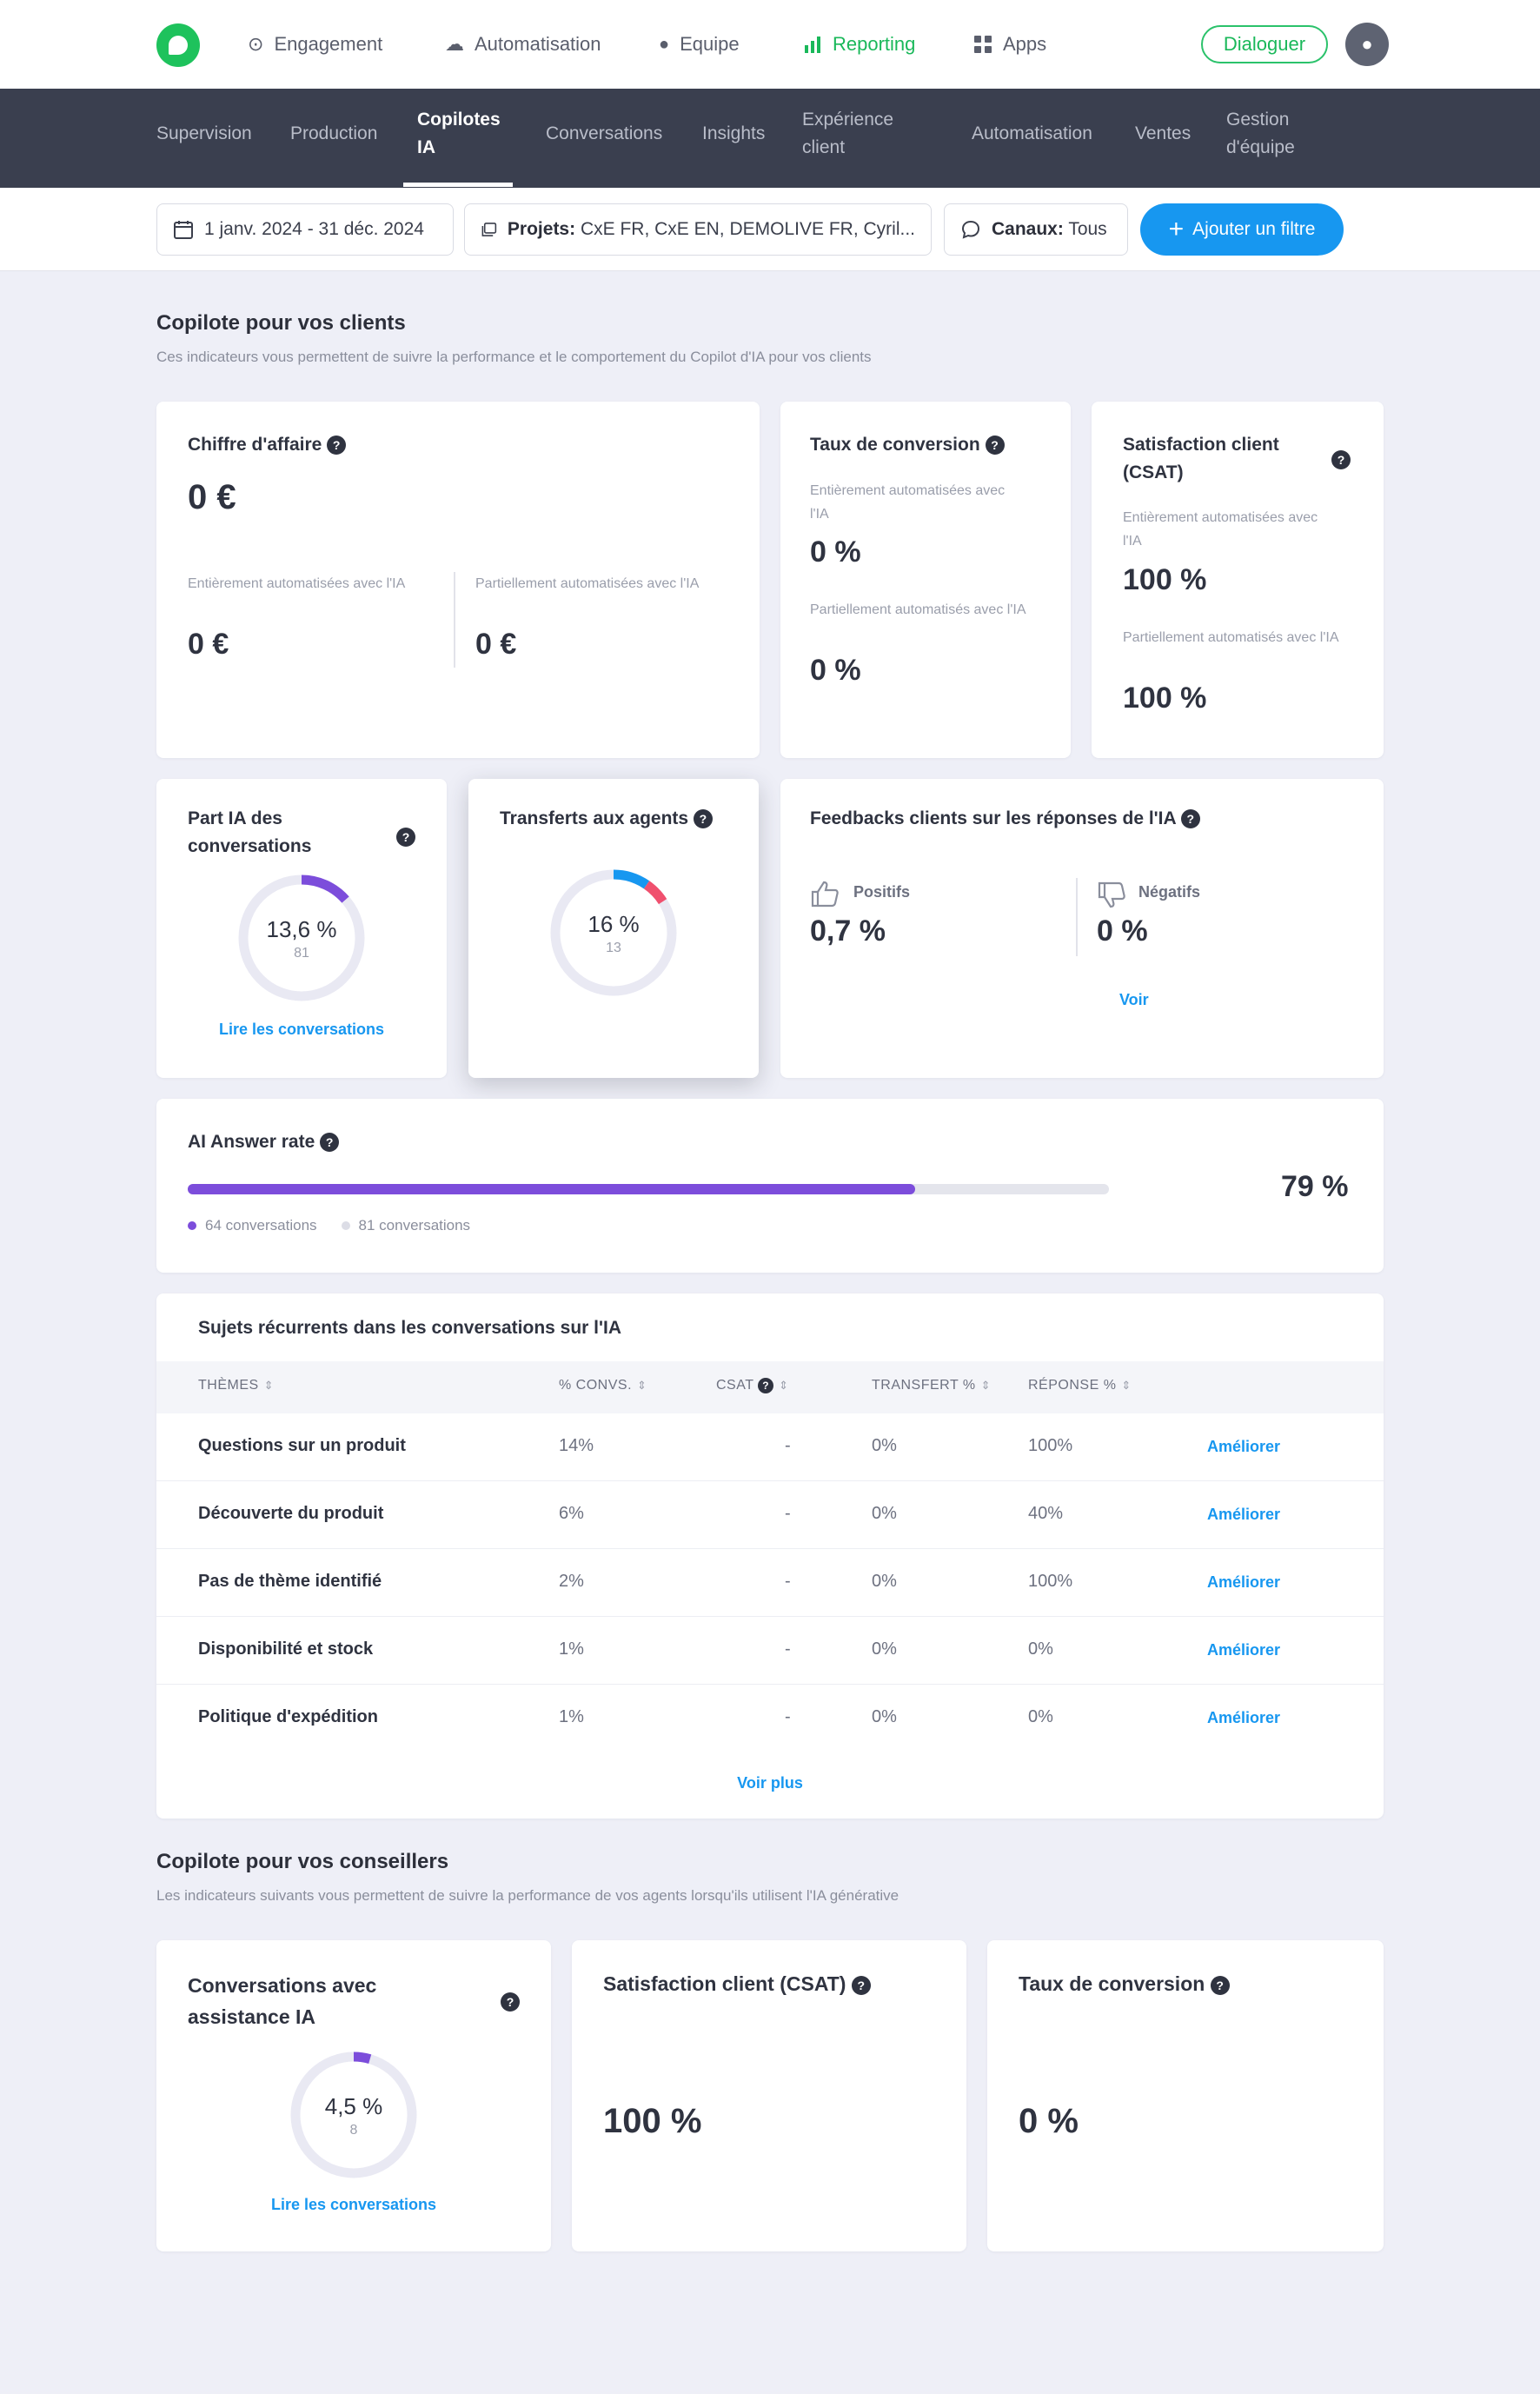  I want to click on advisor-conversion-card: Taux de conversion ? 0 %, so click(1185, 2095).